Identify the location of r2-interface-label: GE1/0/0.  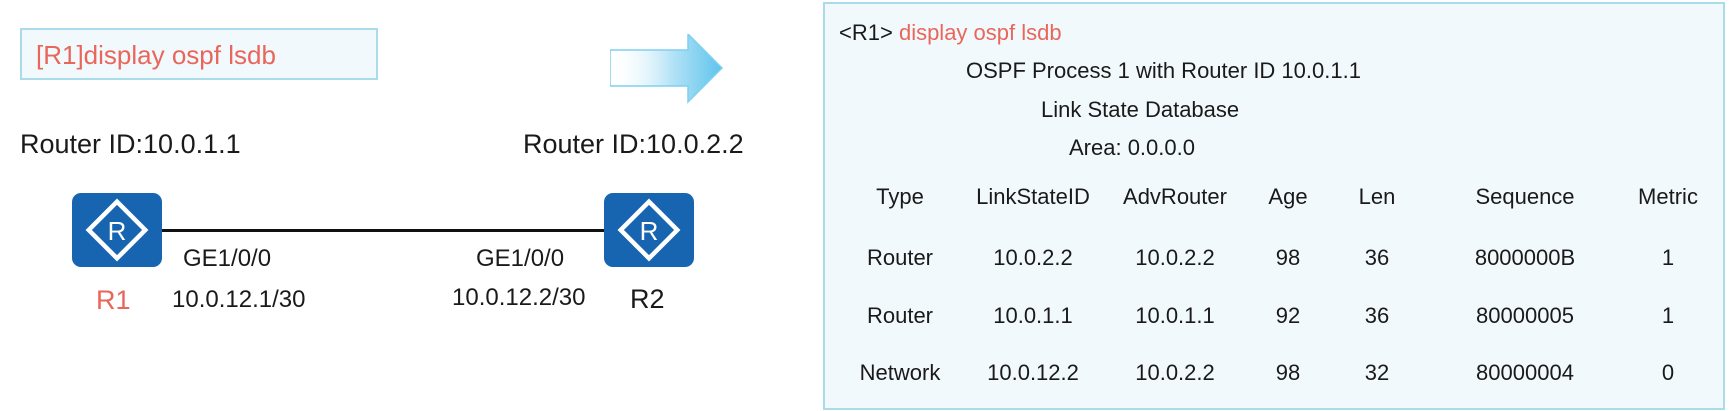
(520, 258).